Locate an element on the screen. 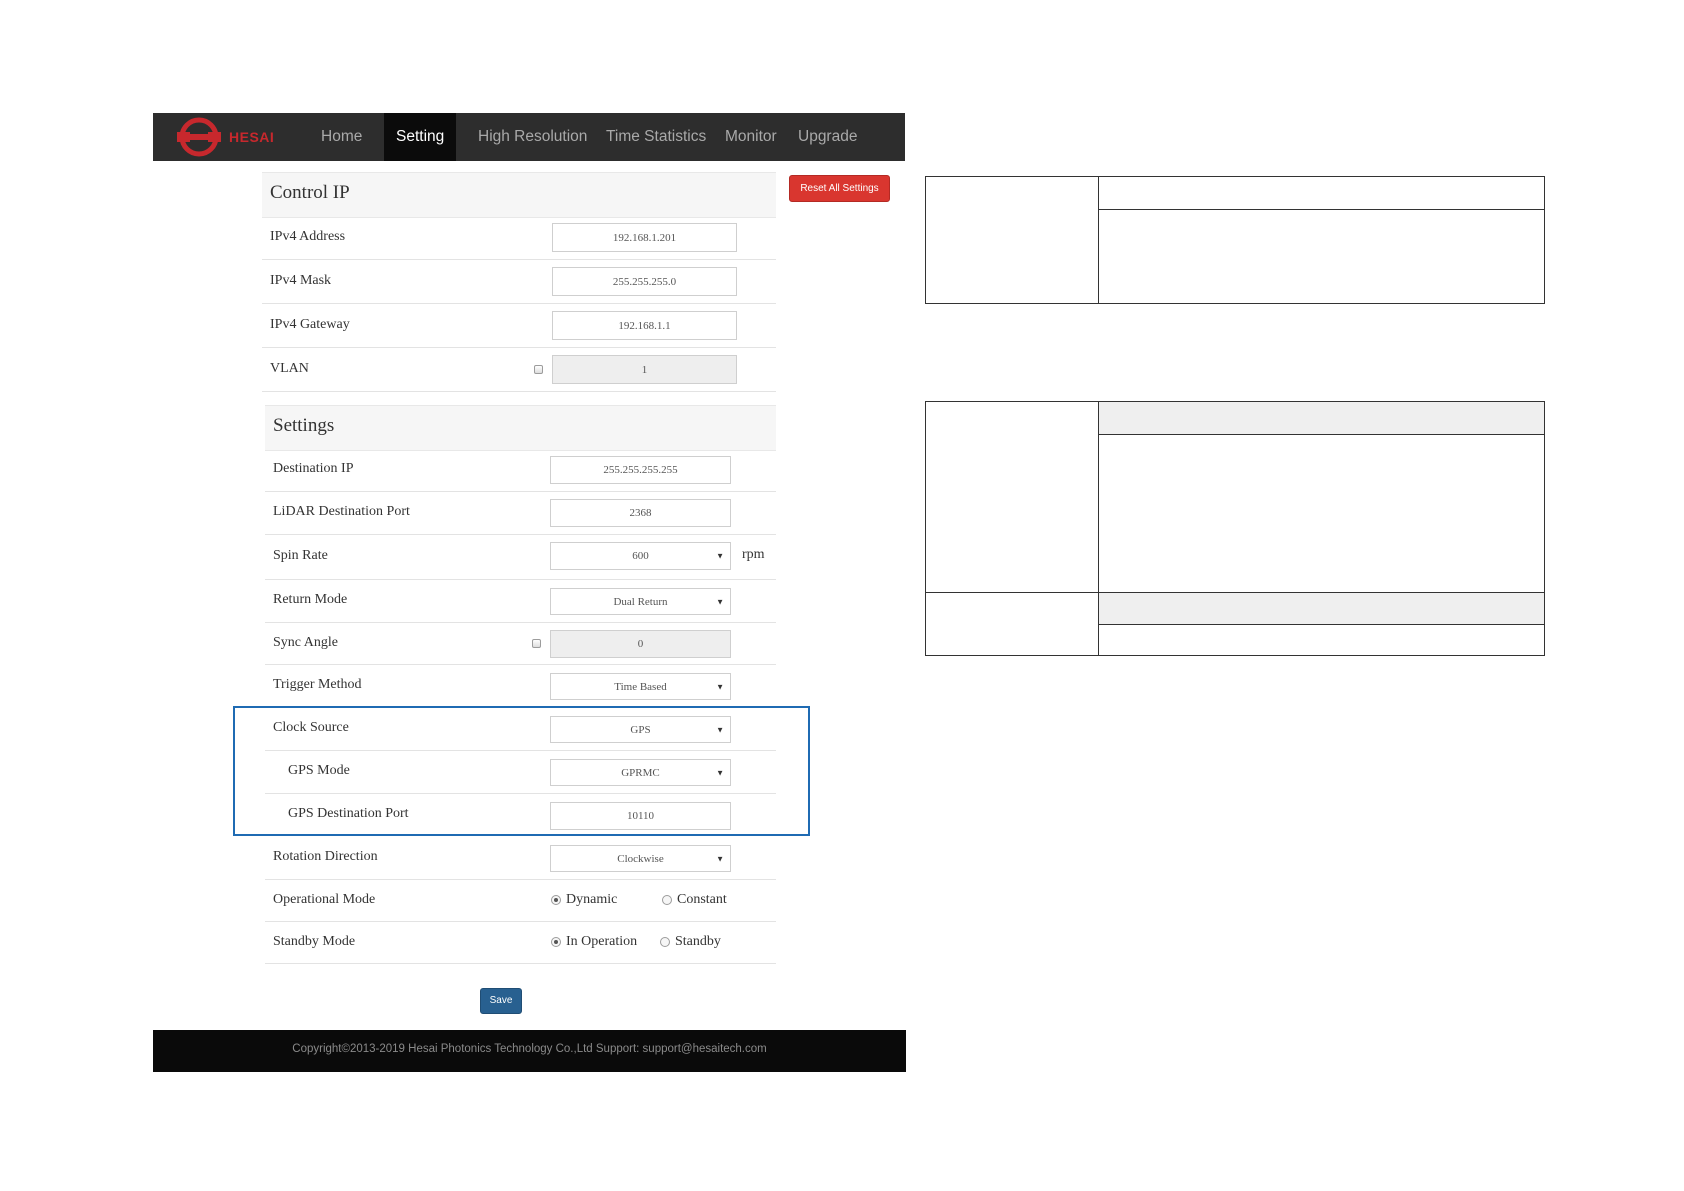  destination-ip-input: 255.255.255.255 is located at coordinates (640, 470).